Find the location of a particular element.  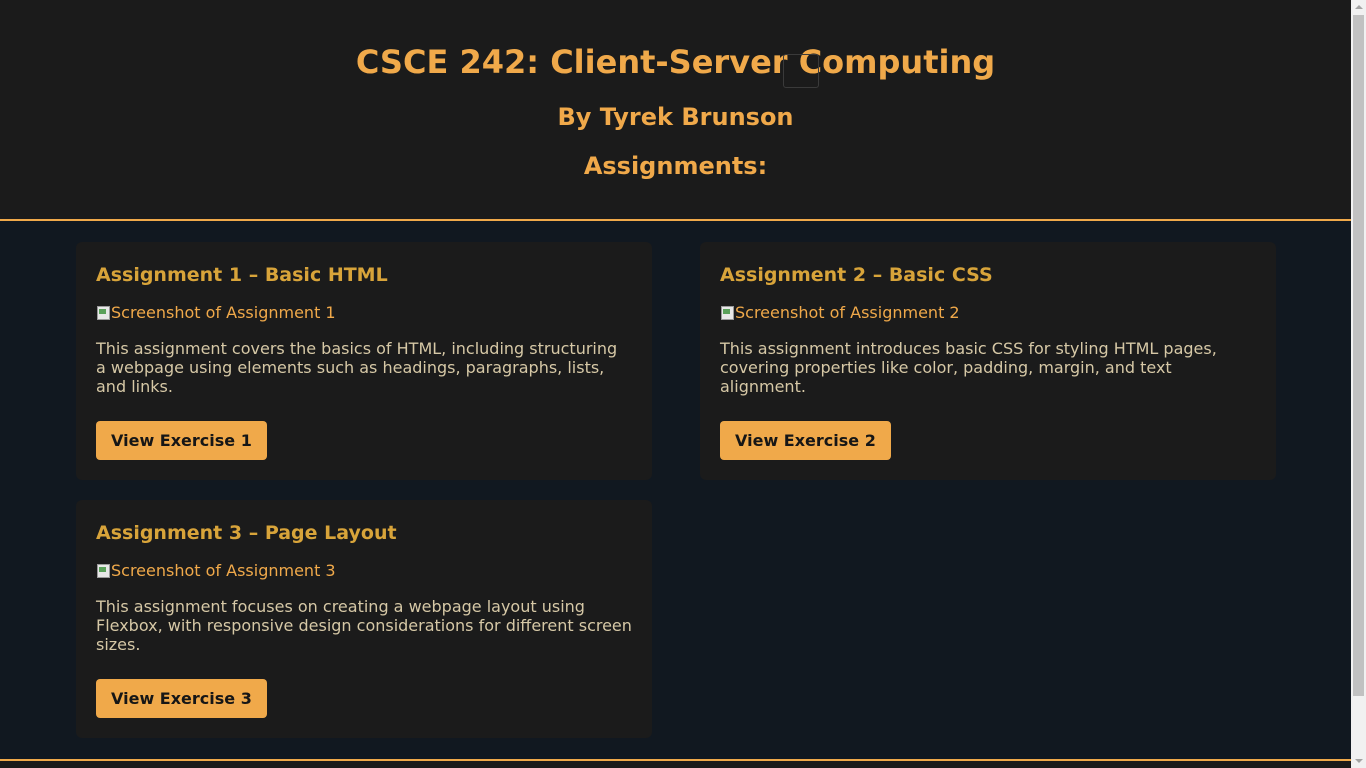

view-exercise-2-button: View Exercise 2 is located at coordinates (805, 440).